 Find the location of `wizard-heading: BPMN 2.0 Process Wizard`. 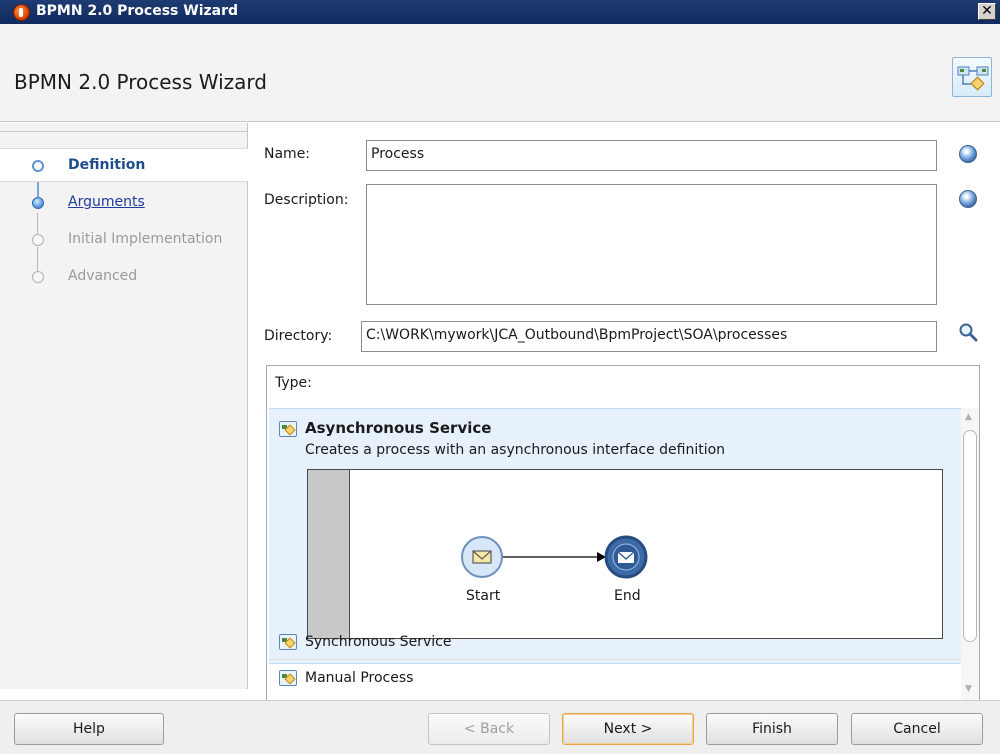

wizard-heading: BPMN 2.0 Process Wizard is located at coordinates (140, 82).